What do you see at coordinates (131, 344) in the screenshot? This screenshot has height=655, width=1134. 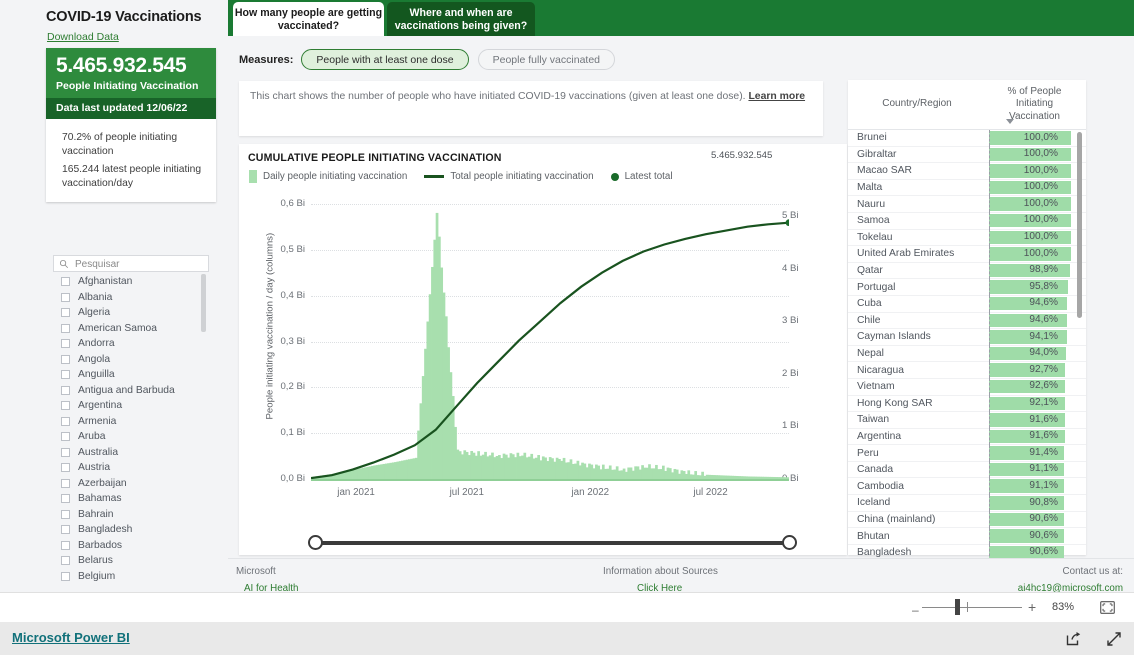 I see `country-filter-item: Andorra` at bounding box center [131, 344].